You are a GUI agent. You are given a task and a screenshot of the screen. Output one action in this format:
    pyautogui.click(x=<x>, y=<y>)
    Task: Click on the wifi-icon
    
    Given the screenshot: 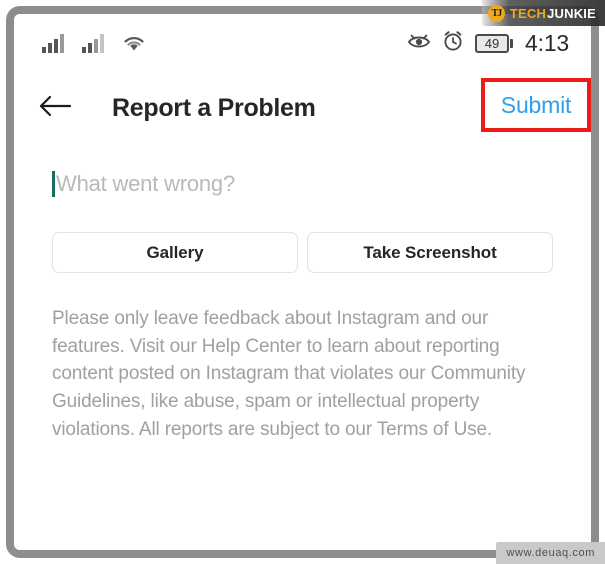 What is the action you would take?
    pyautogui.click(x=134, y=43)
    